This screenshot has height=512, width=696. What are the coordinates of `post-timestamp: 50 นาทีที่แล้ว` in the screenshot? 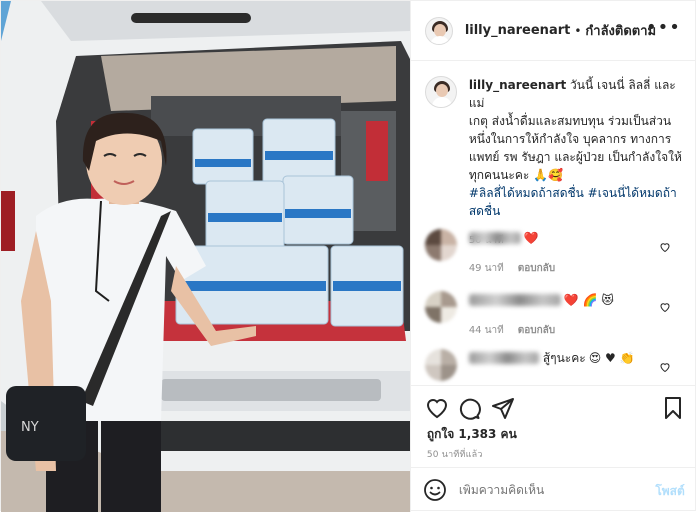 It's located at (455, 454).